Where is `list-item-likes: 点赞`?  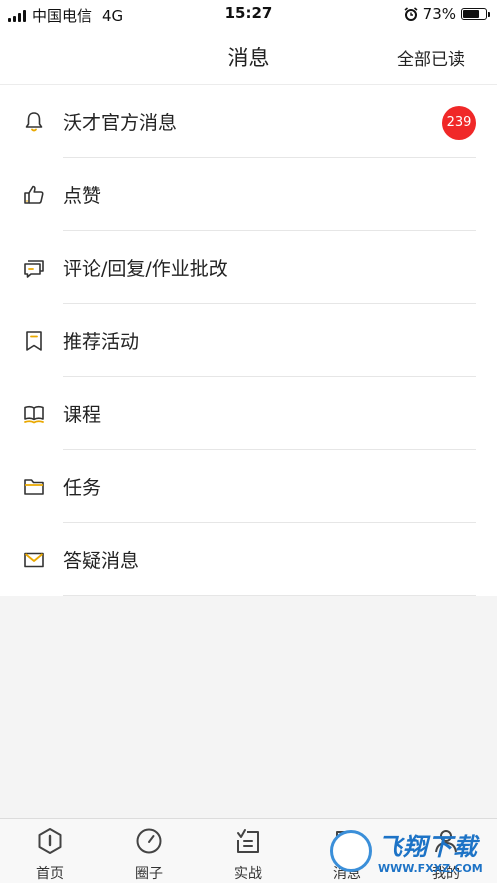
list-item-likes: 点赞 is located at coordinates (248, 194).